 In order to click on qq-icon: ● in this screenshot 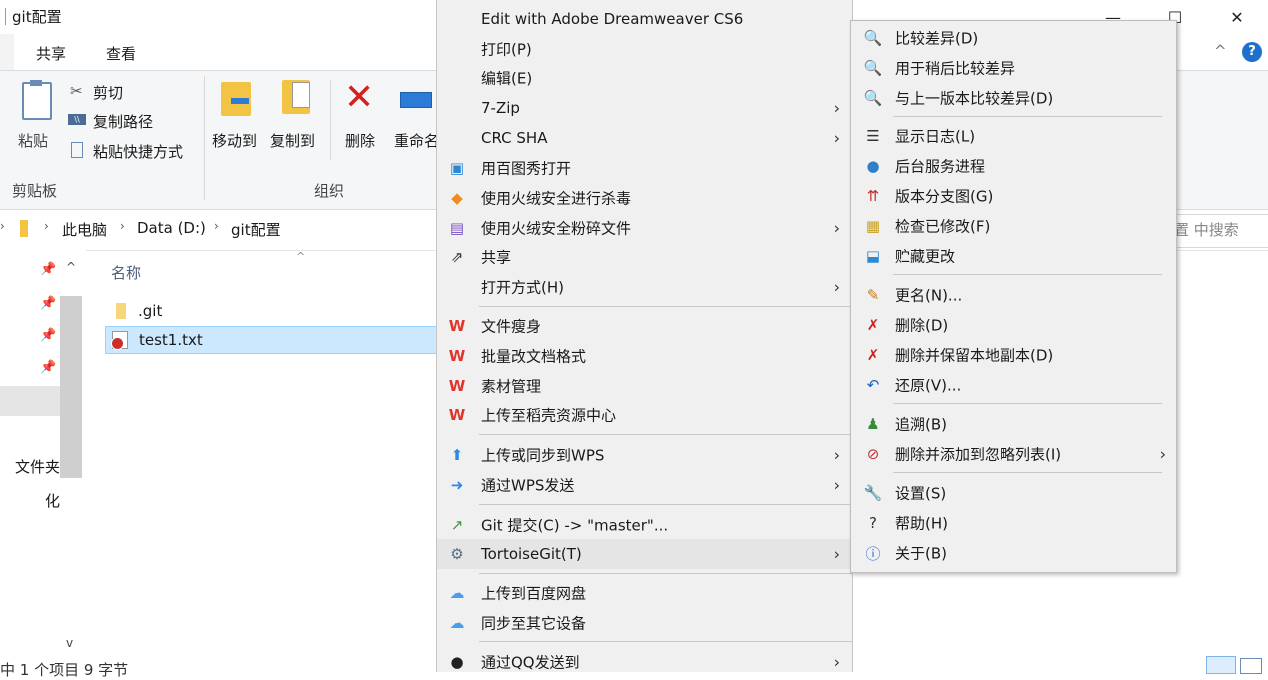, I will do `click(457, 662)`.